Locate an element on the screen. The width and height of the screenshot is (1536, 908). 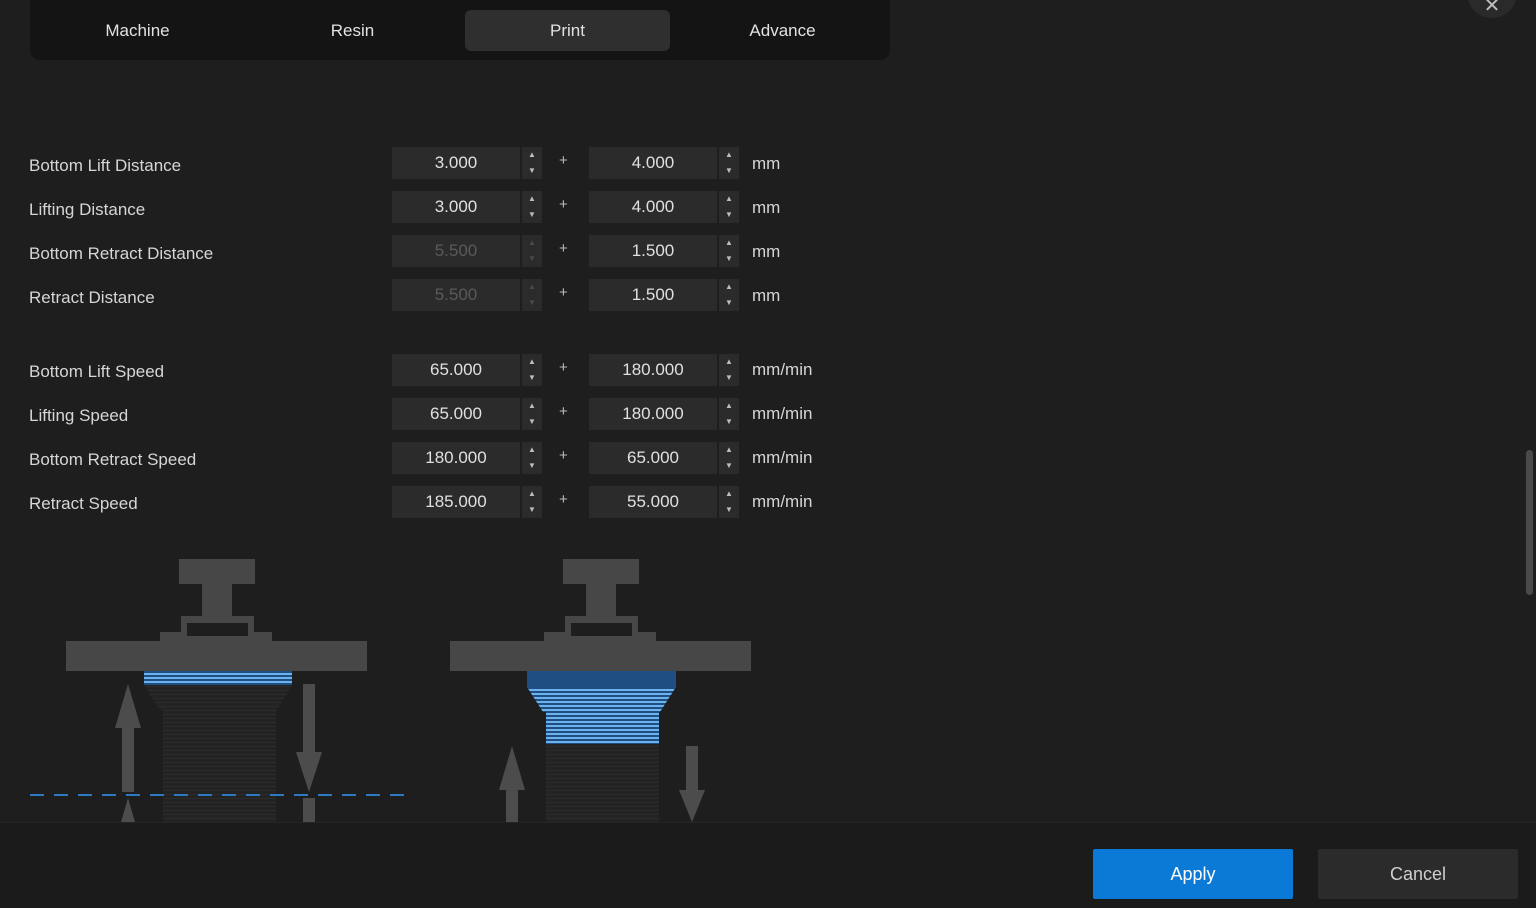
lifting-distance-second-input: ▲ ▼ is located at coordinates (664, 207).